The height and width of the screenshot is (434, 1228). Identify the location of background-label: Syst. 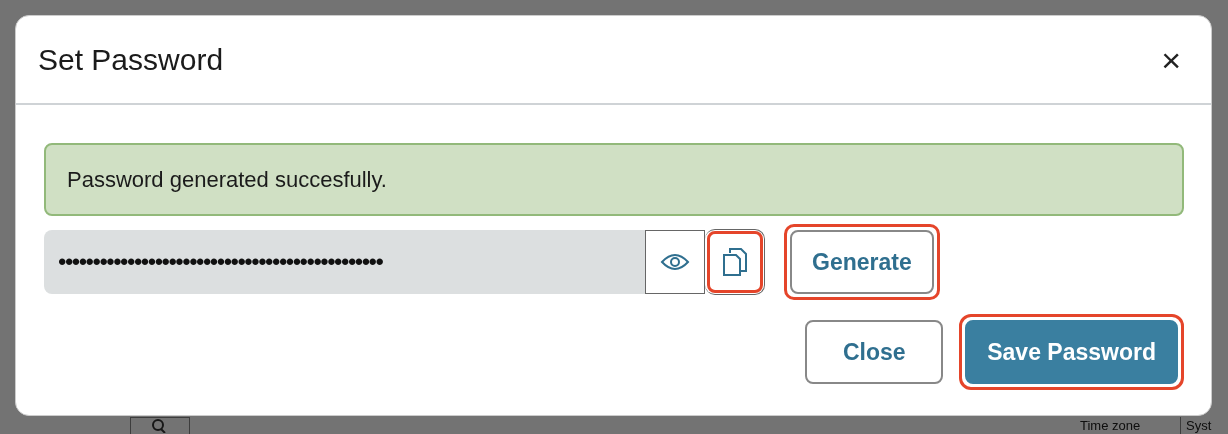
(1196, 425).